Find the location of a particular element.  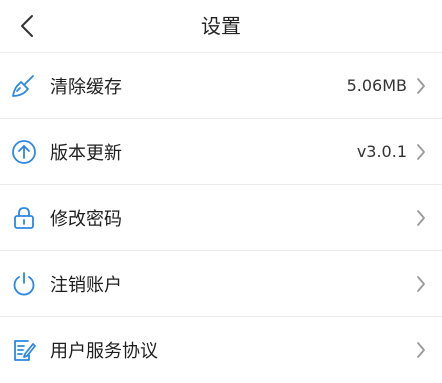

cache-size-value: 5.06MB is located at coordinates (376, 85).